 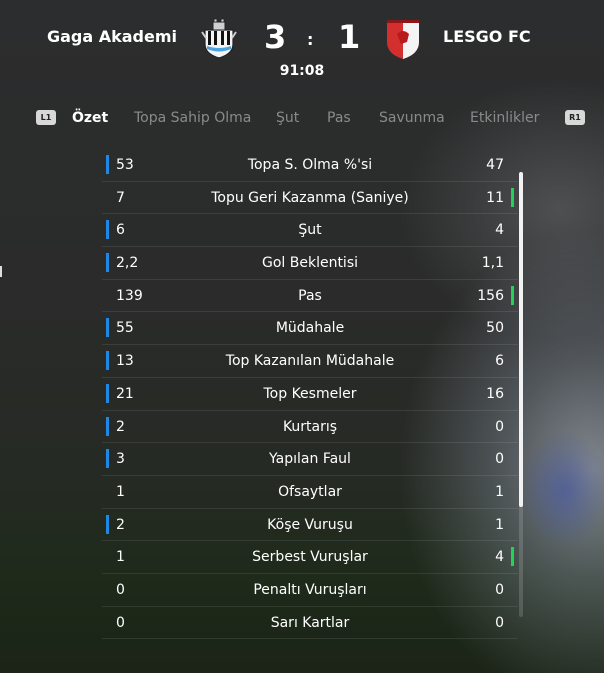 What do you see at coordinates (349, 37) in the screenshot?
I see `away-score: 1` at bounding box center [349, 37].